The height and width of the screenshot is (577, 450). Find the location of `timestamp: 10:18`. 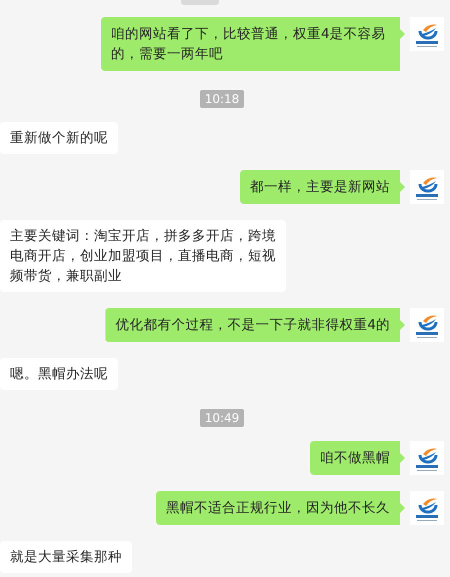

timestamp: 10:18 is located at coordinates (222, 99).